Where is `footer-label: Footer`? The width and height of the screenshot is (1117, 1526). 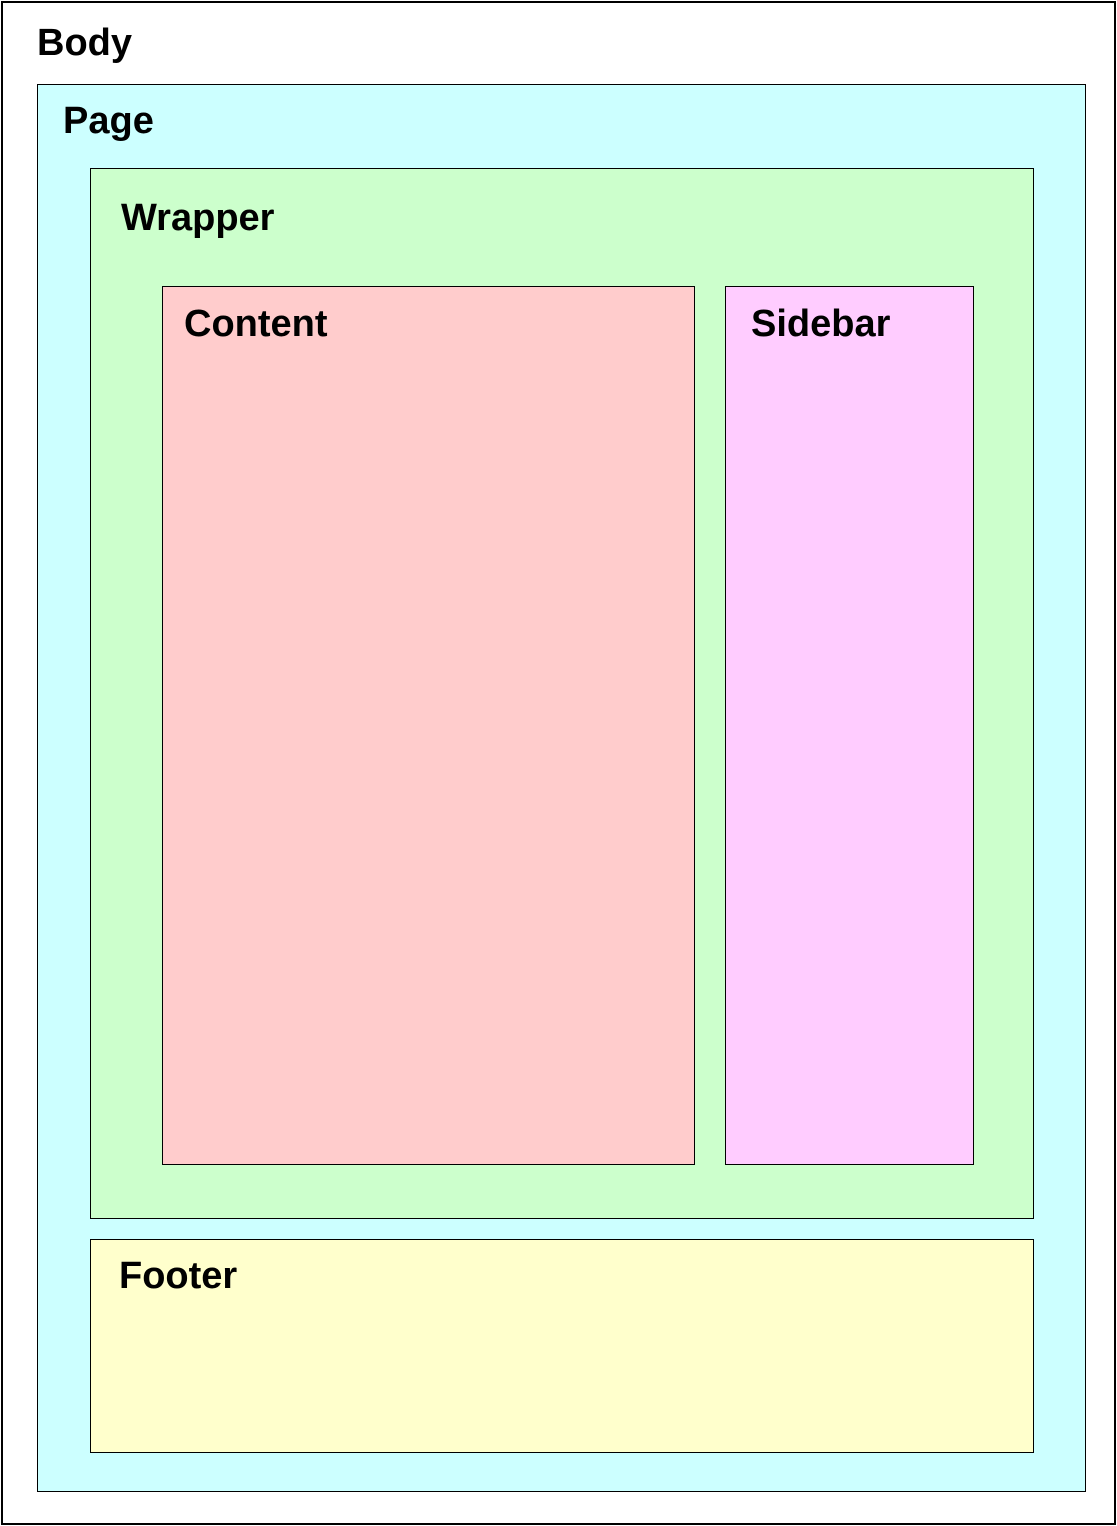 footer-label: Footer is located at coordinates (178, 1276).